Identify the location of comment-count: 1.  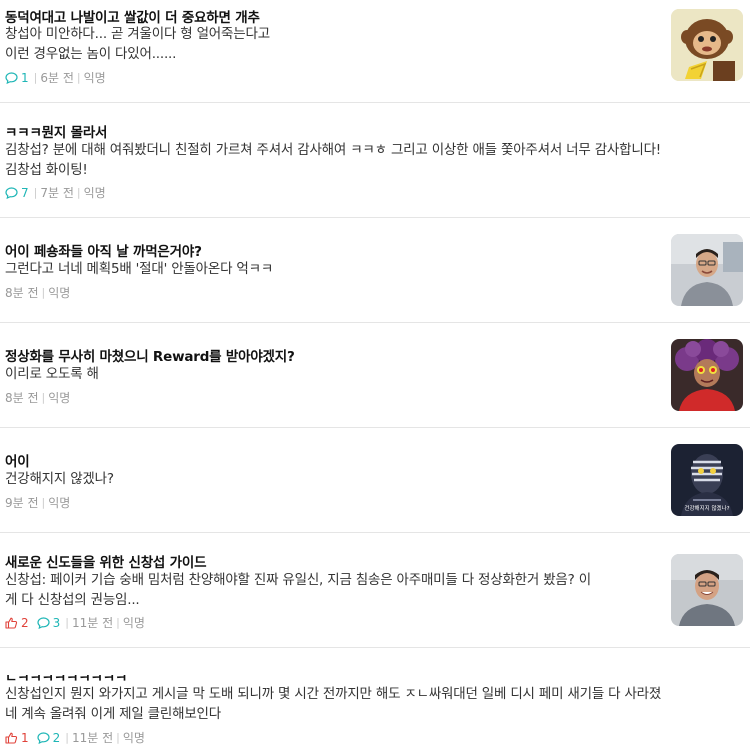
(17, 78).